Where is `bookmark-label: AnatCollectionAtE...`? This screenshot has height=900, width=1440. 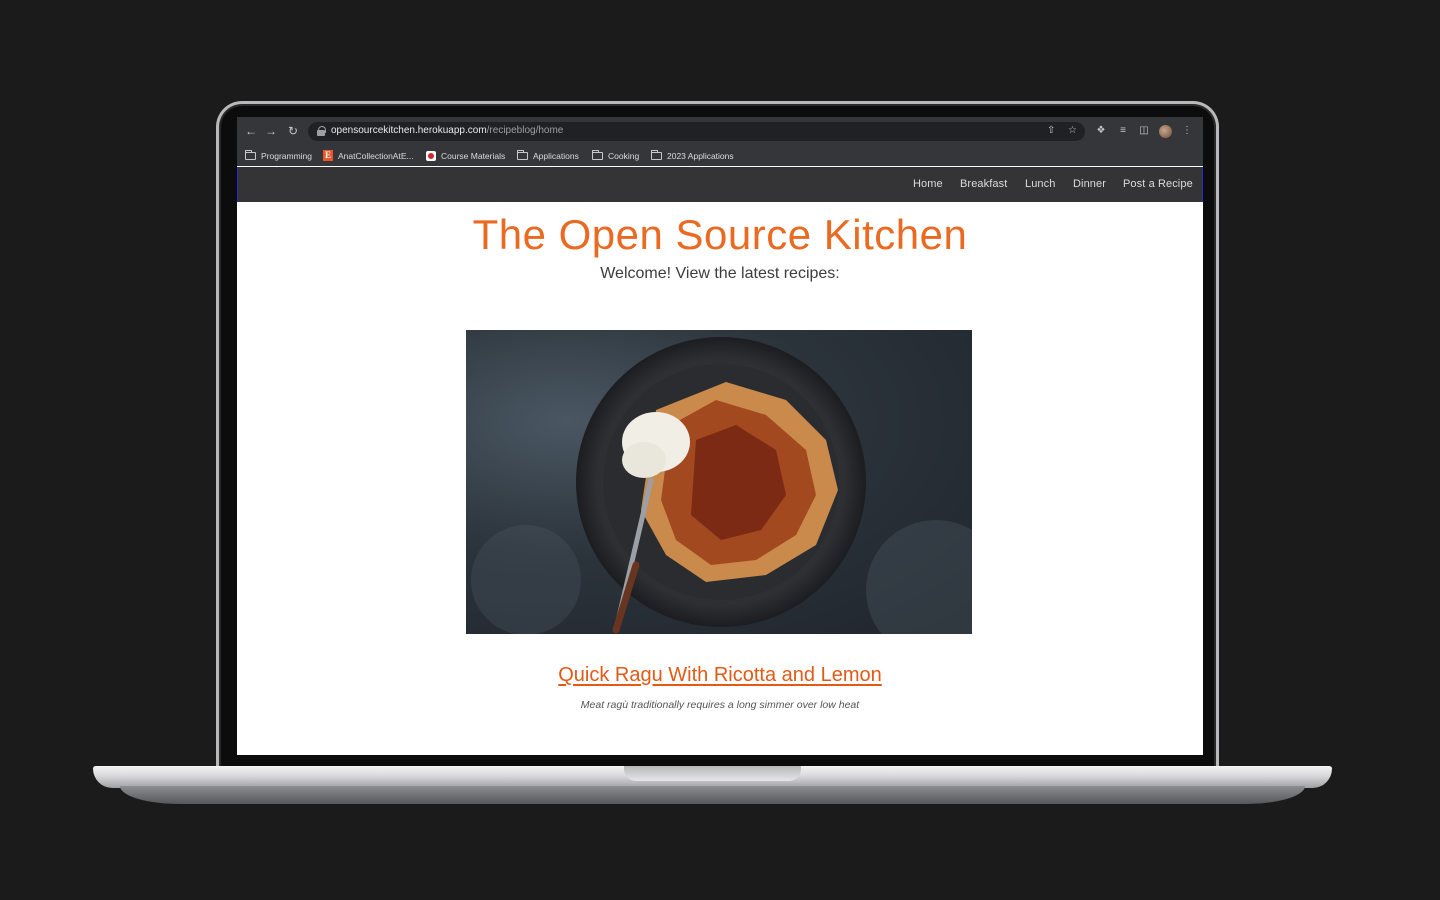
bookmark-label: AnatCollectionAtE... is located at coordinates (376, 155).